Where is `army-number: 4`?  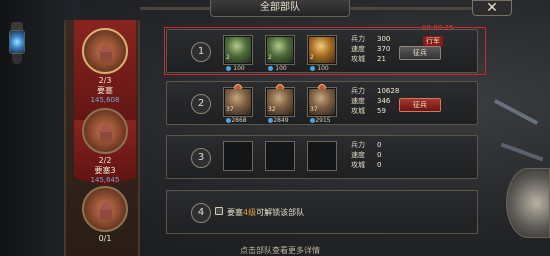 army-number: 4 is located at coordinates (201, 213).